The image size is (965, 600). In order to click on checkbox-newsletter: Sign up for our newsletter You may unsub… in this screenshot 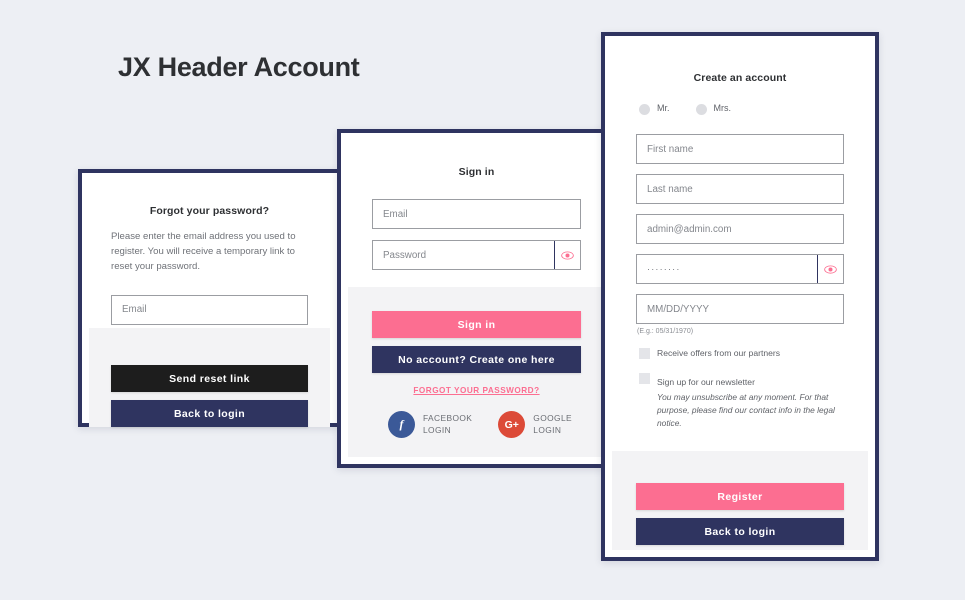, I will do `click(741, 400)`.